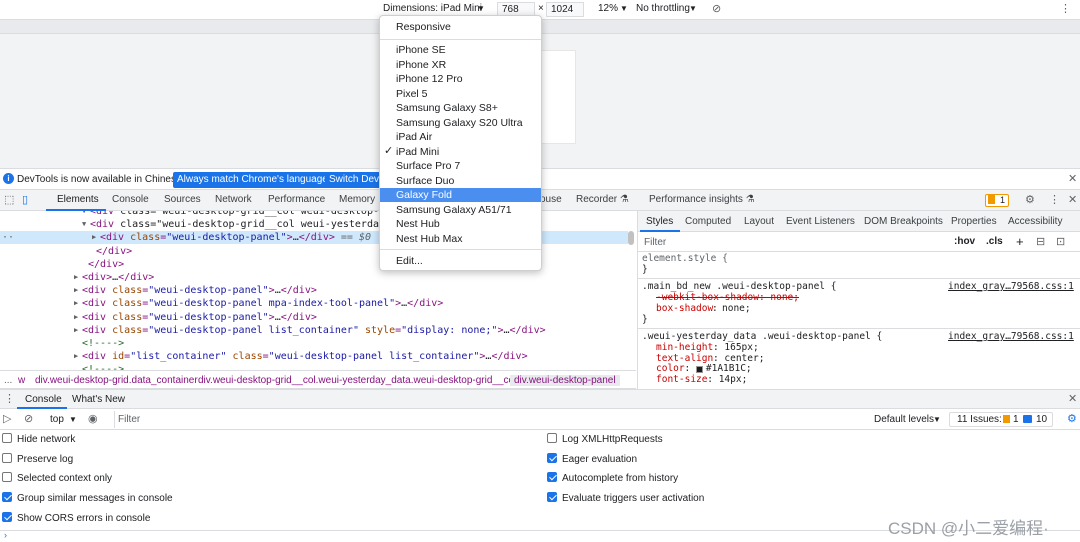 Image resolution: width=1080 pixels, height=542 pixels. Describe the element at coordinates (98, 399) in the screenshot. I see `drawer-tab-whats-new: What's New` at that location.